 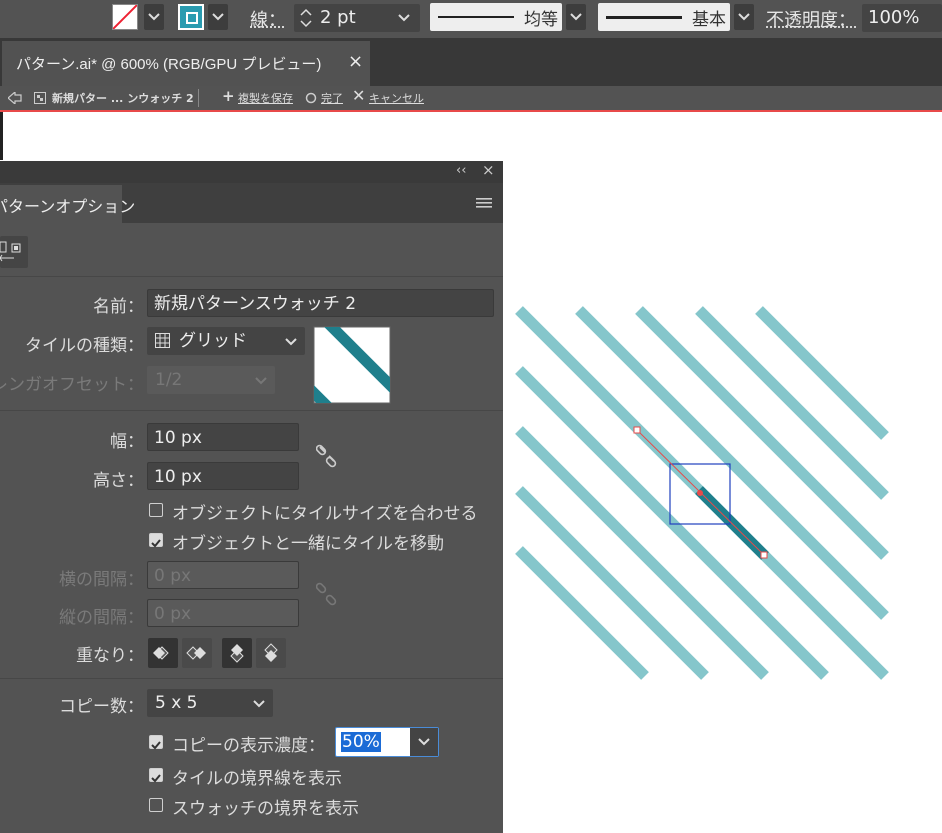 I want to click on overlap-bottom-front-button, so click(x=271, y=653).